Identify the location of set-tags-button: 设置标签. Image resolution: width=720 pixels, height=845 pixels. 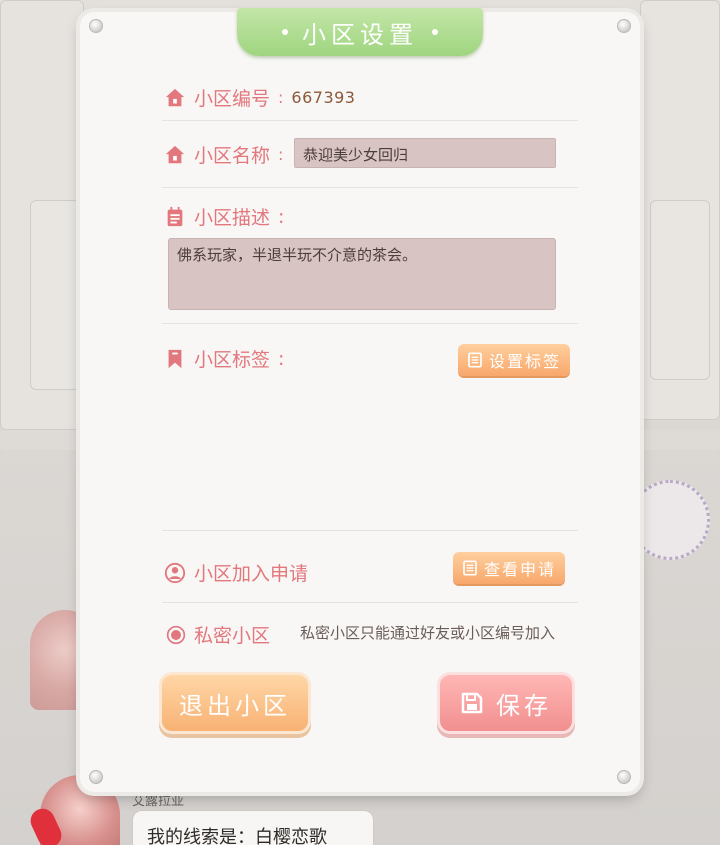
(514, 360).